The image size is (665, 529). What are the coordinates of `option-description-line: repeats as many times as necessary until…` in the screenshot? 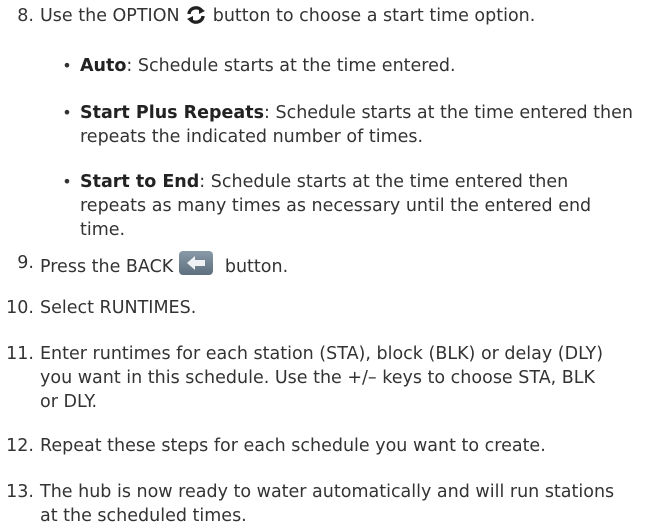 It's located at (336, 206).